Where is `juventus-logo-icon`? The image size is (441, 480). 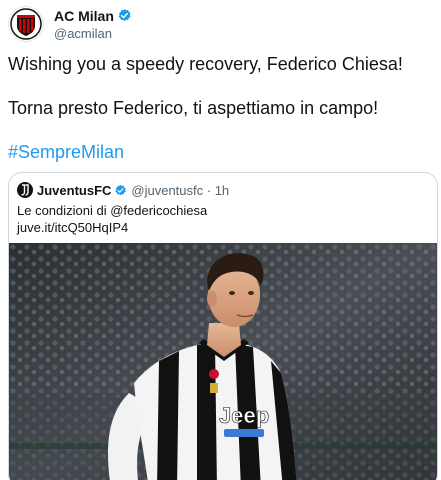
juventus-logo-icon is located at coordinates (25, 190).